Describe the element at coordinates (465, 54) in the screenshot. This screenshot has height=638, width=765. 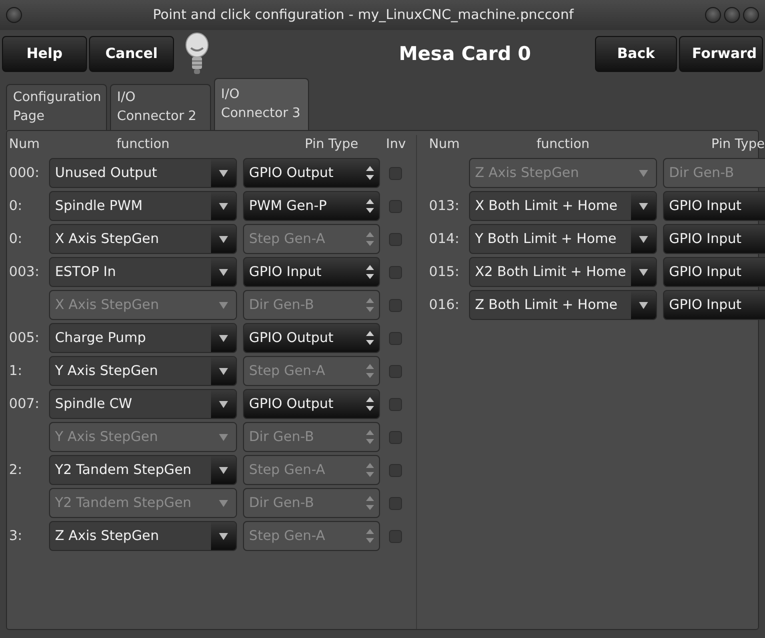
I see `page-heading: Mesa Card 0` at that location.